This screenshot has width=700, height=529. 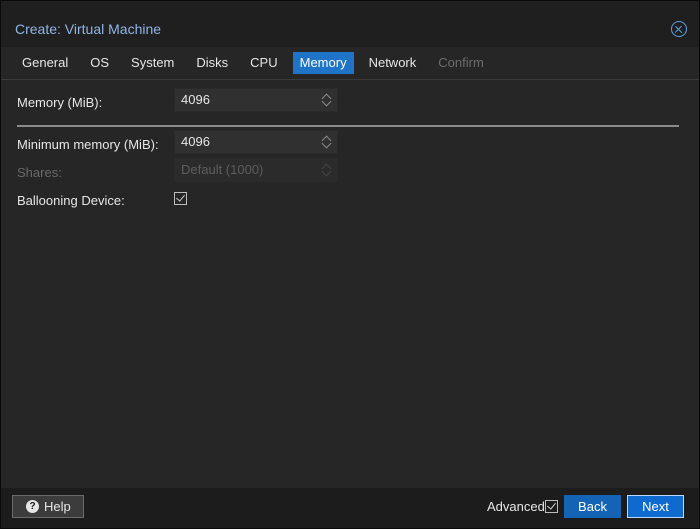 I want to click on shares-input: Default (1000), so click(x=256, y=170).